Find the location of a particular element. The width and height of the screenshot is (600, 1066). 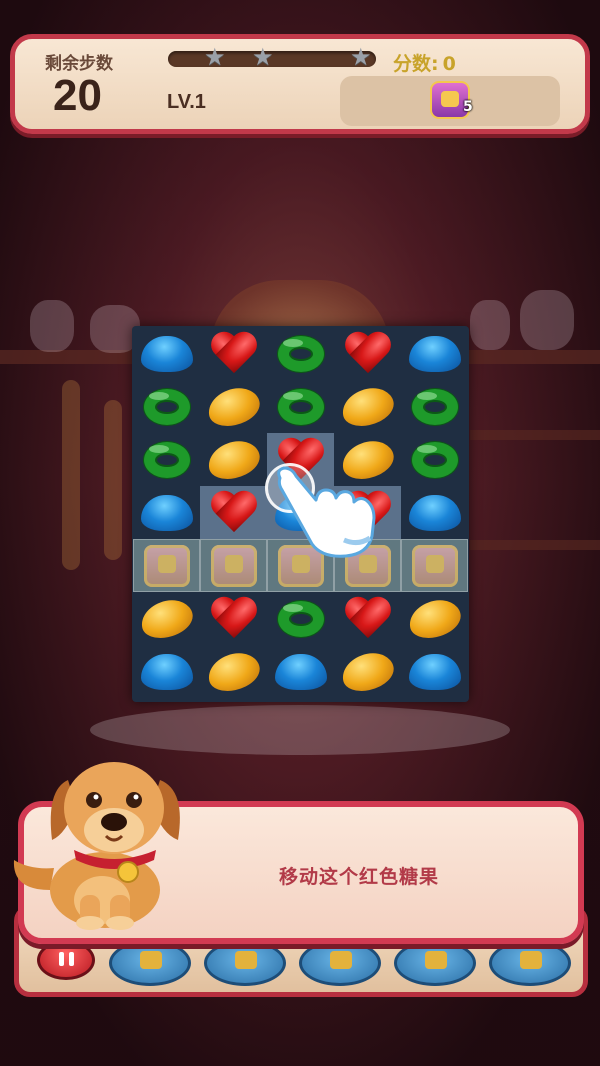

score-progress-bar: ★ ★ ★ is located at coordinates (272, 57).